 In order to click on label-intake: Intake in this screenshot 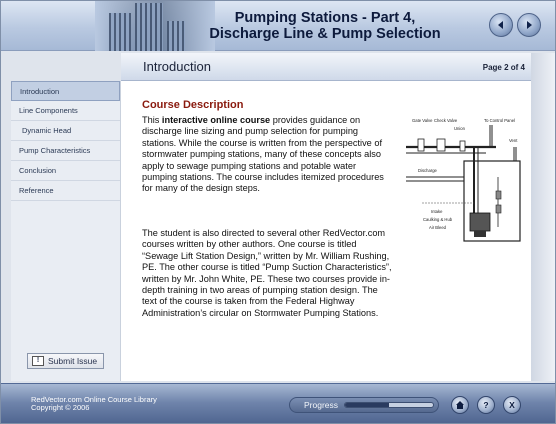, I will do `click(437, 211)`.